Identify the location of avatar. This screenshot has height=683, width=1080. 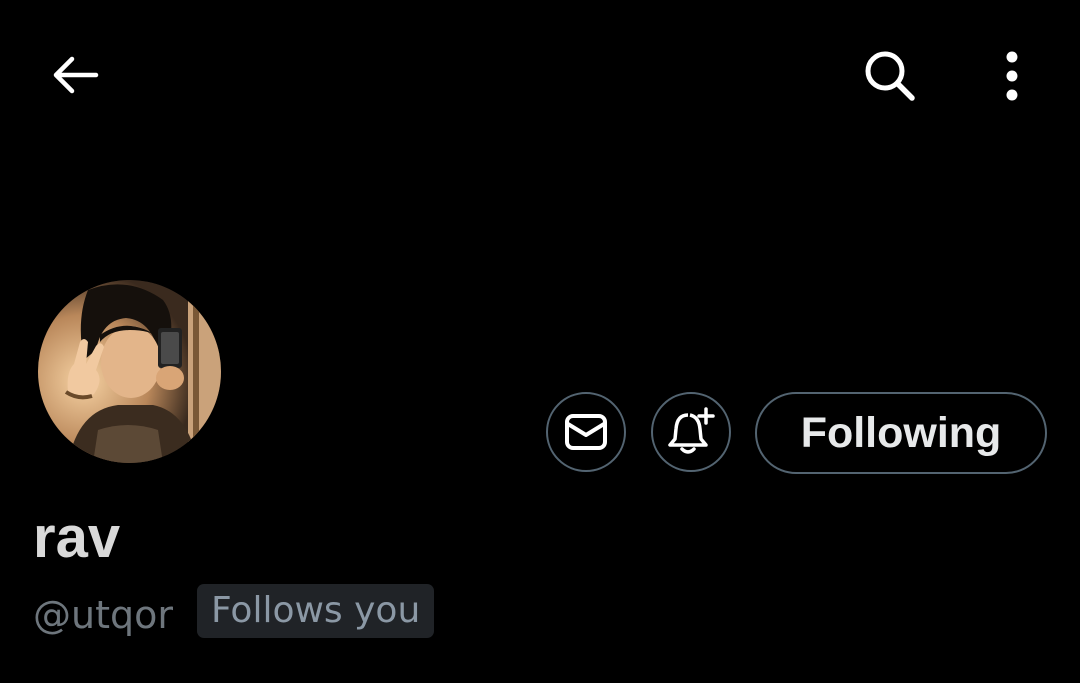
(129, 371).